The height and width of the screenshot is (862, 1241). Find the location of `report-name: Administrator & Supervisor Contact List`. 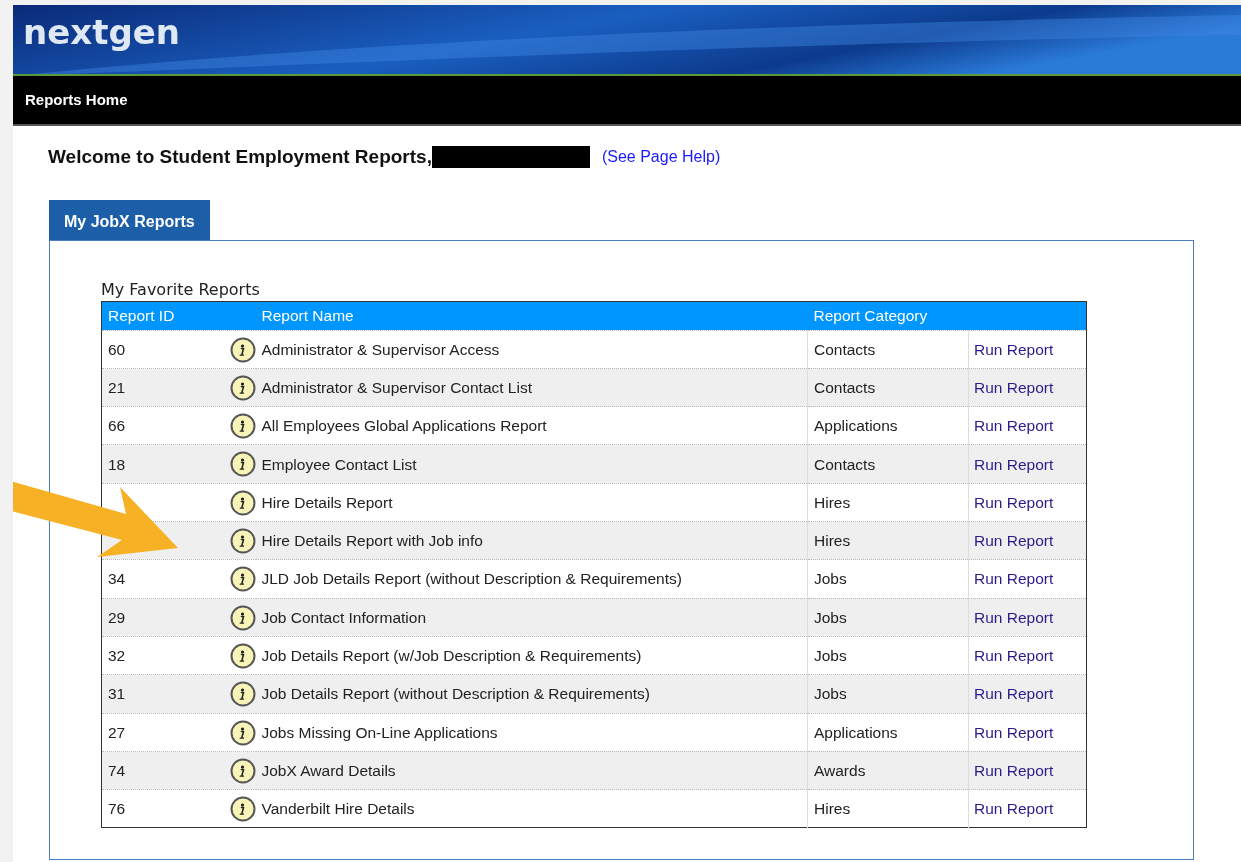

report-name: Administrator & Supervisor Contact List is located at coordinates (396, 387).